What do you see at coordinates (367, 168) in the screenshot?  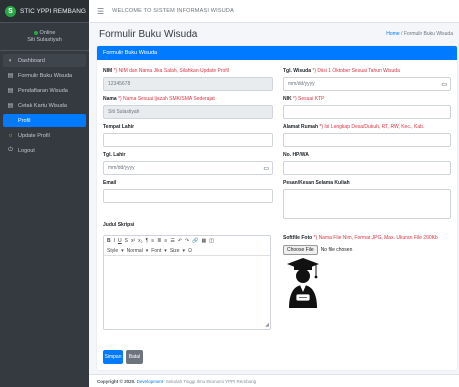 I see `hp-field` at bounding box center [367, 168].